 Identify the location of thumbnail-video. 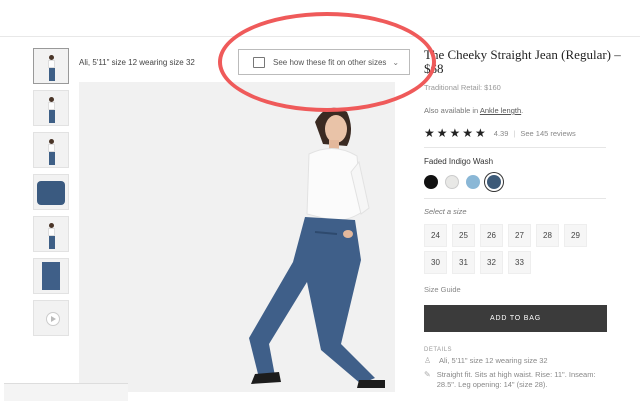
(51, 318).